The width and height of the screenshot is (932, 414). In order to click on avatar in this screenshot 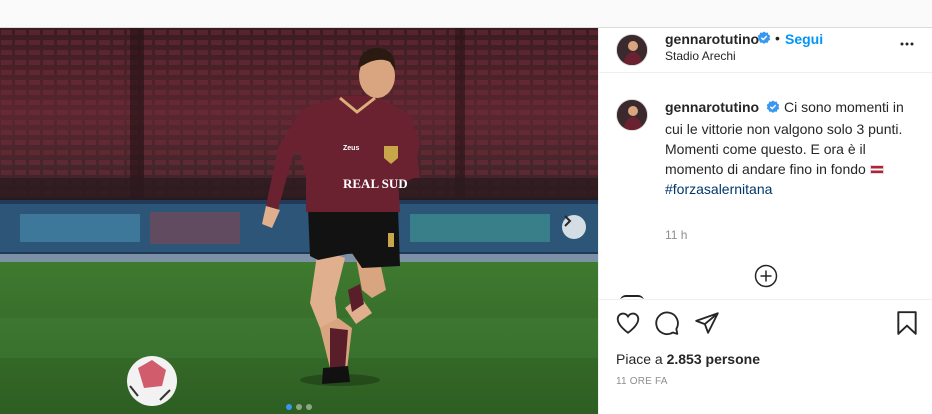, I will do `click(632, 50)`.